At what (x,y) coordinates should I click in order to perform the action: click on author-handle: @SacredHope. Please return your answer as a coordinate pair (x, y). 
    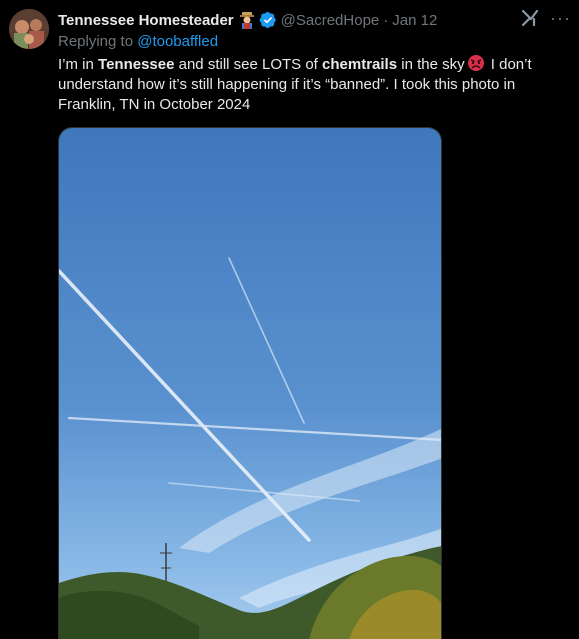
    Looking at the image, I should click on (330, 20).